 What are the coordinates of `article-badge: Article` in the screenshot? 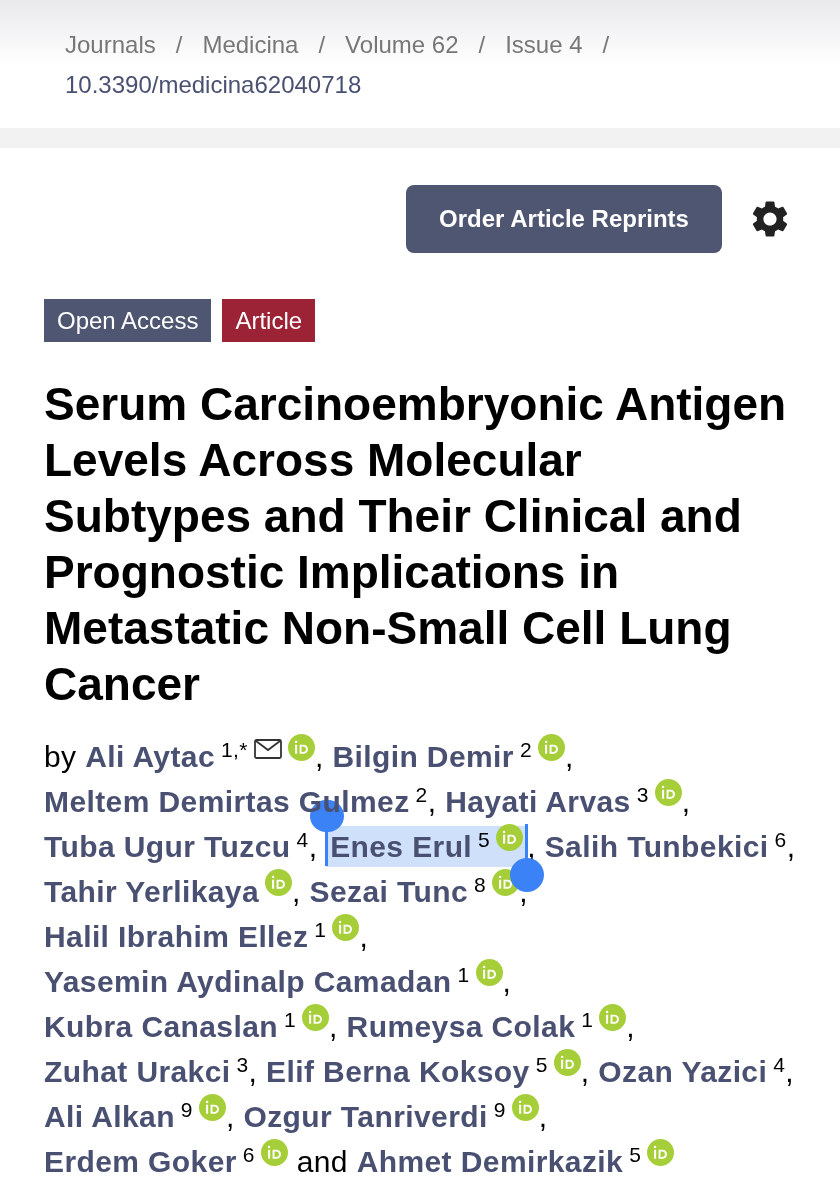 It's located at (269, 320).